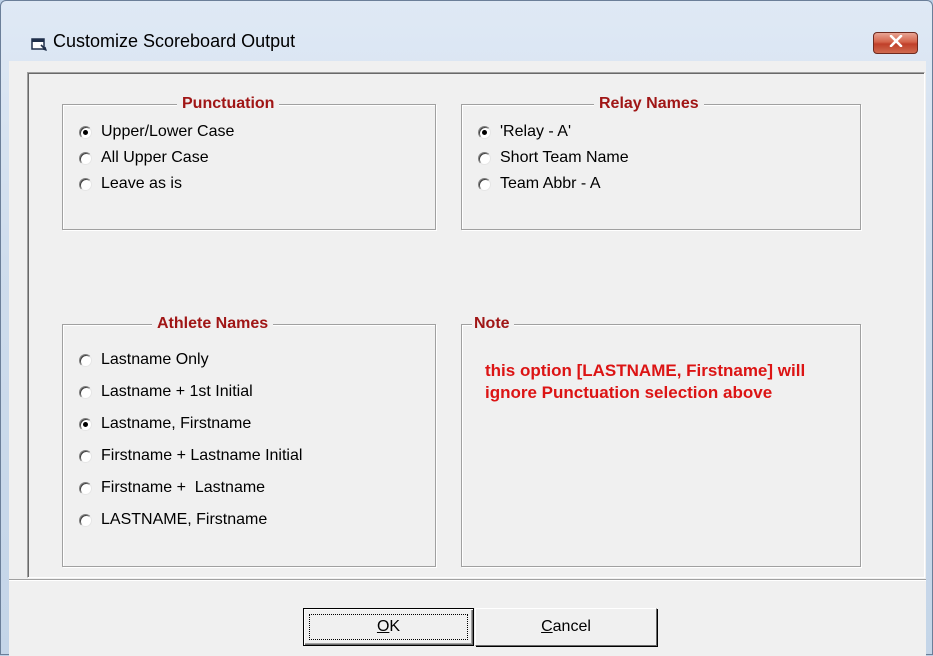 The height and width of the screenshot is (656, 933). I want to click on radio-relay-a: 'Relay - A', so click(524, 132).